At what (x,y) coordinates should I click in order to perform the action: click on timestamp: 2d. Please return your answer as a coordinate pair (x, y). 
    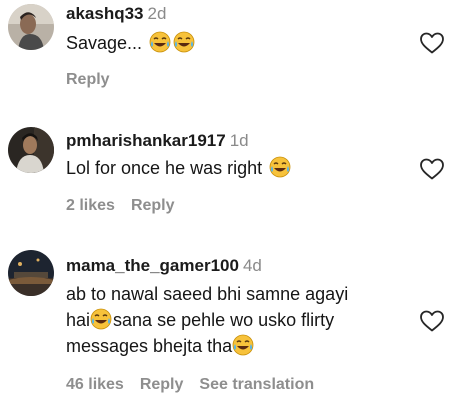
    Looking at the image, I should click on (157, 13).